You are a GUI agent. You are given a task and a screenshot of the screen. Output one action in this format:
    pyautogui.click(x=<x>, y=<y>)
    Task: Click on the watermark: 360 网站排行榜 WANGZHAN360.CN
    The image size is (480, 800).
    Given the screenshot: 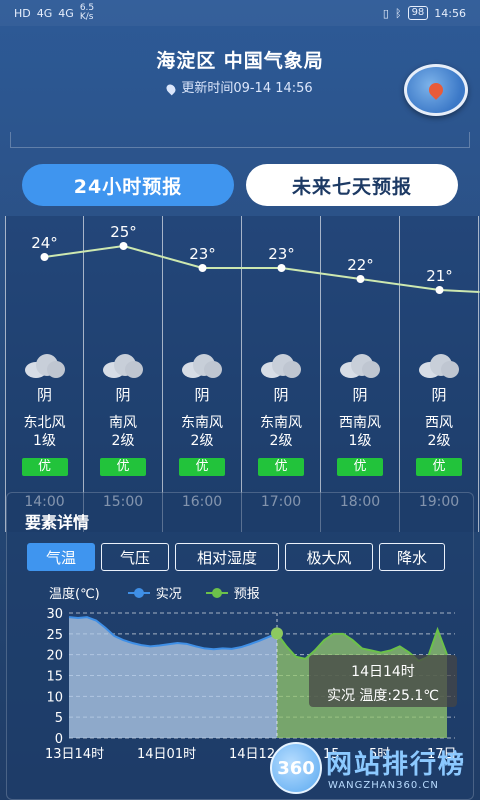 What is the action you would take?
    pyautogui.click(x=375, y=768)
    